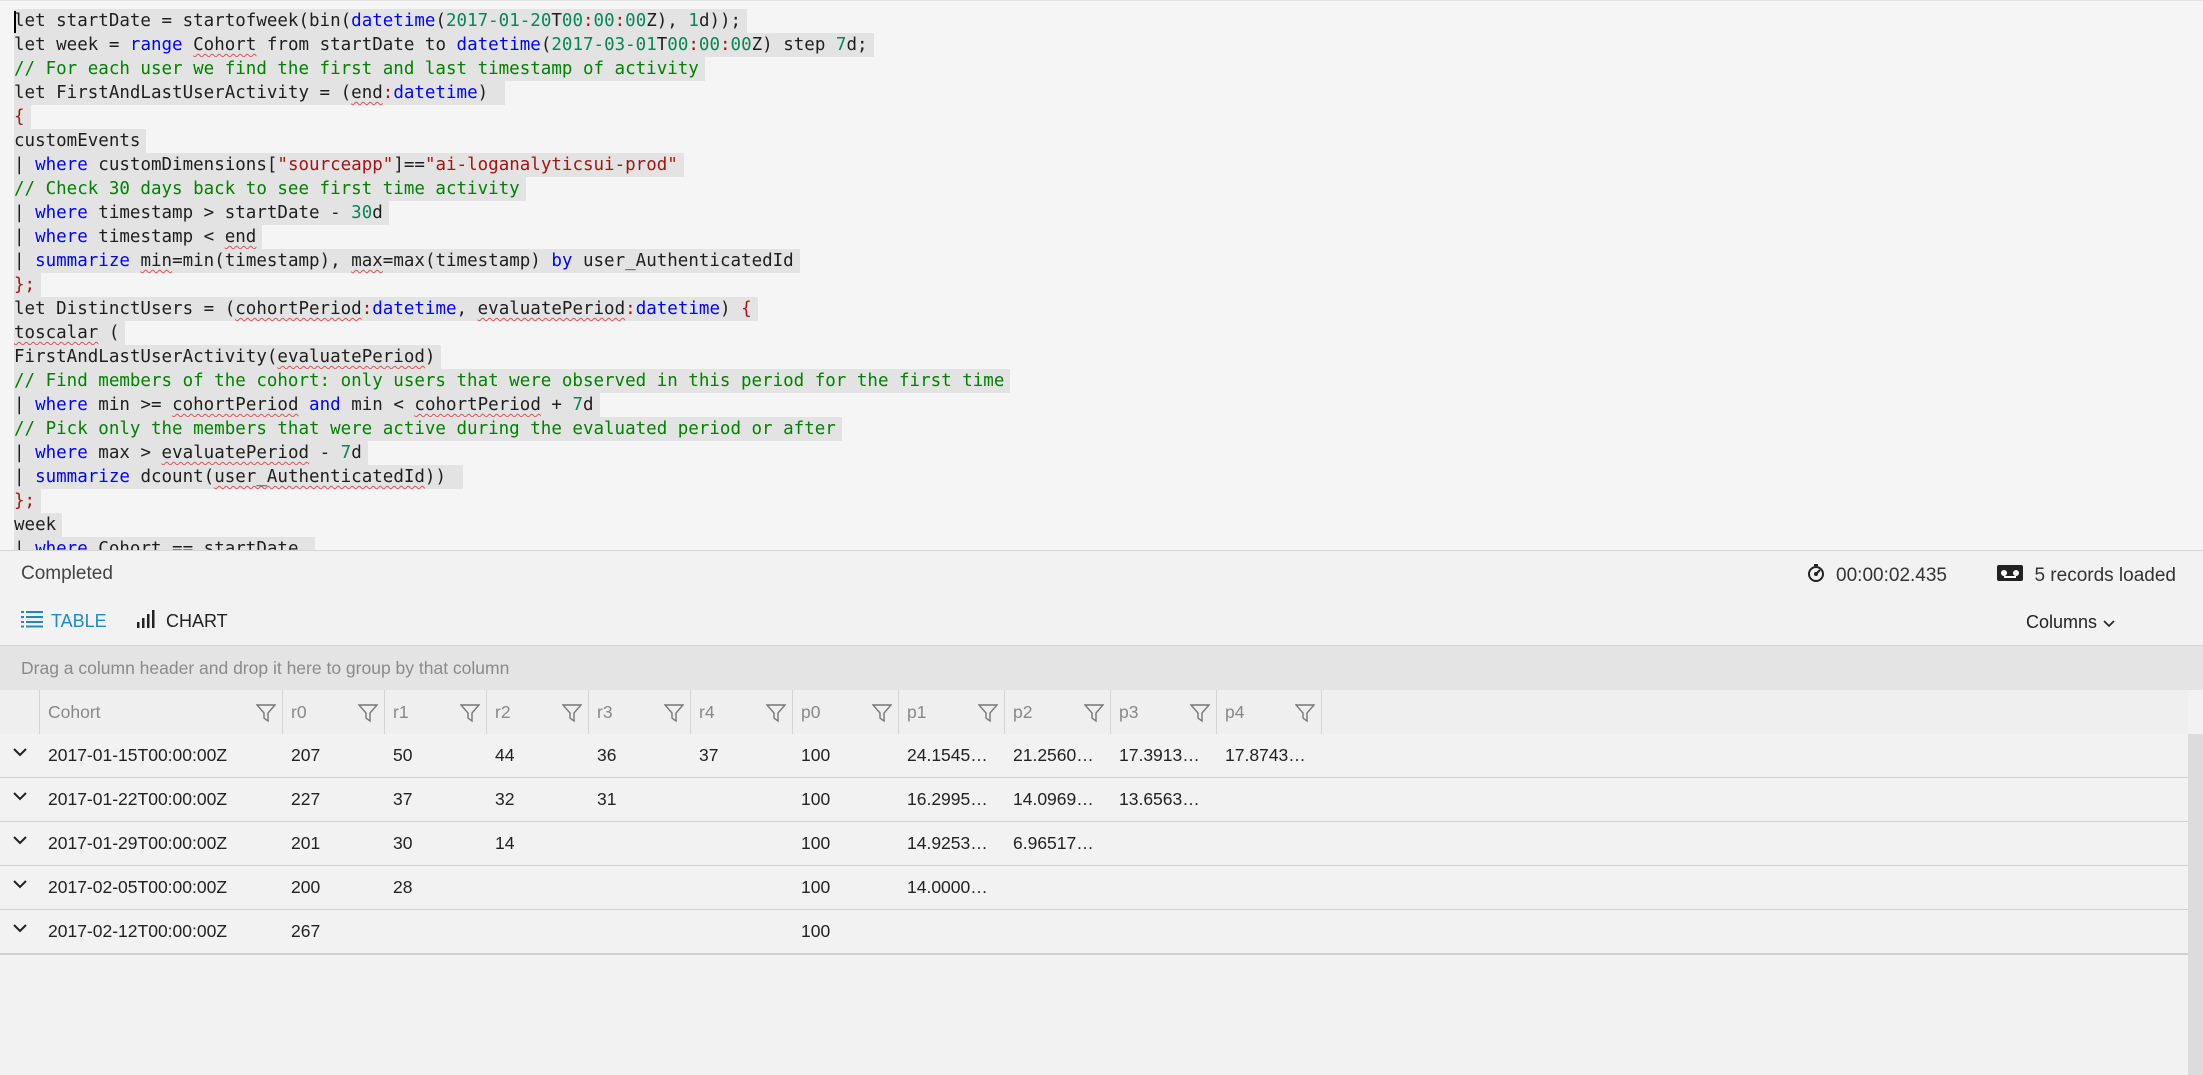  Describe the element at coordinates (335, 165) in the screenshot. I see `code-token: "sourceapp"` at that location.